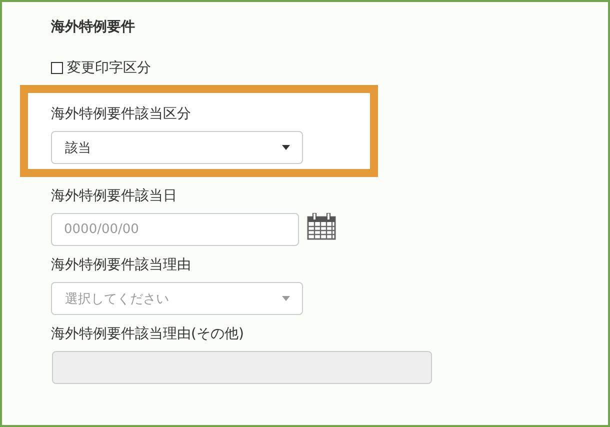 The image size is (610, 427). Describe the element at coordinates (57, 68) in the screenshot. I see `checkbox` at that location.